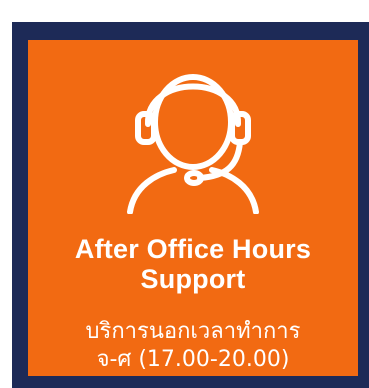 The width and height of the screenshot is (369, 388). I want to click on card-title: After Office Hours Support, so click(193, 264).